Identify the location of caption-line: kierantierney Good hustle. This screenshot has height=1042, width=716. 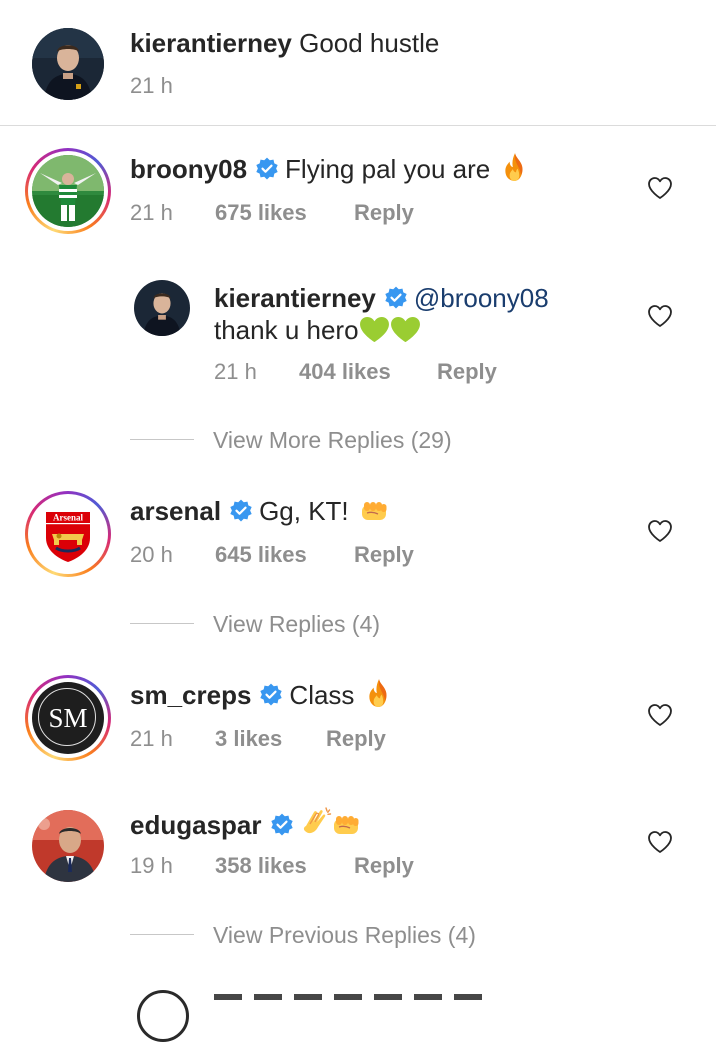
(284, 43).